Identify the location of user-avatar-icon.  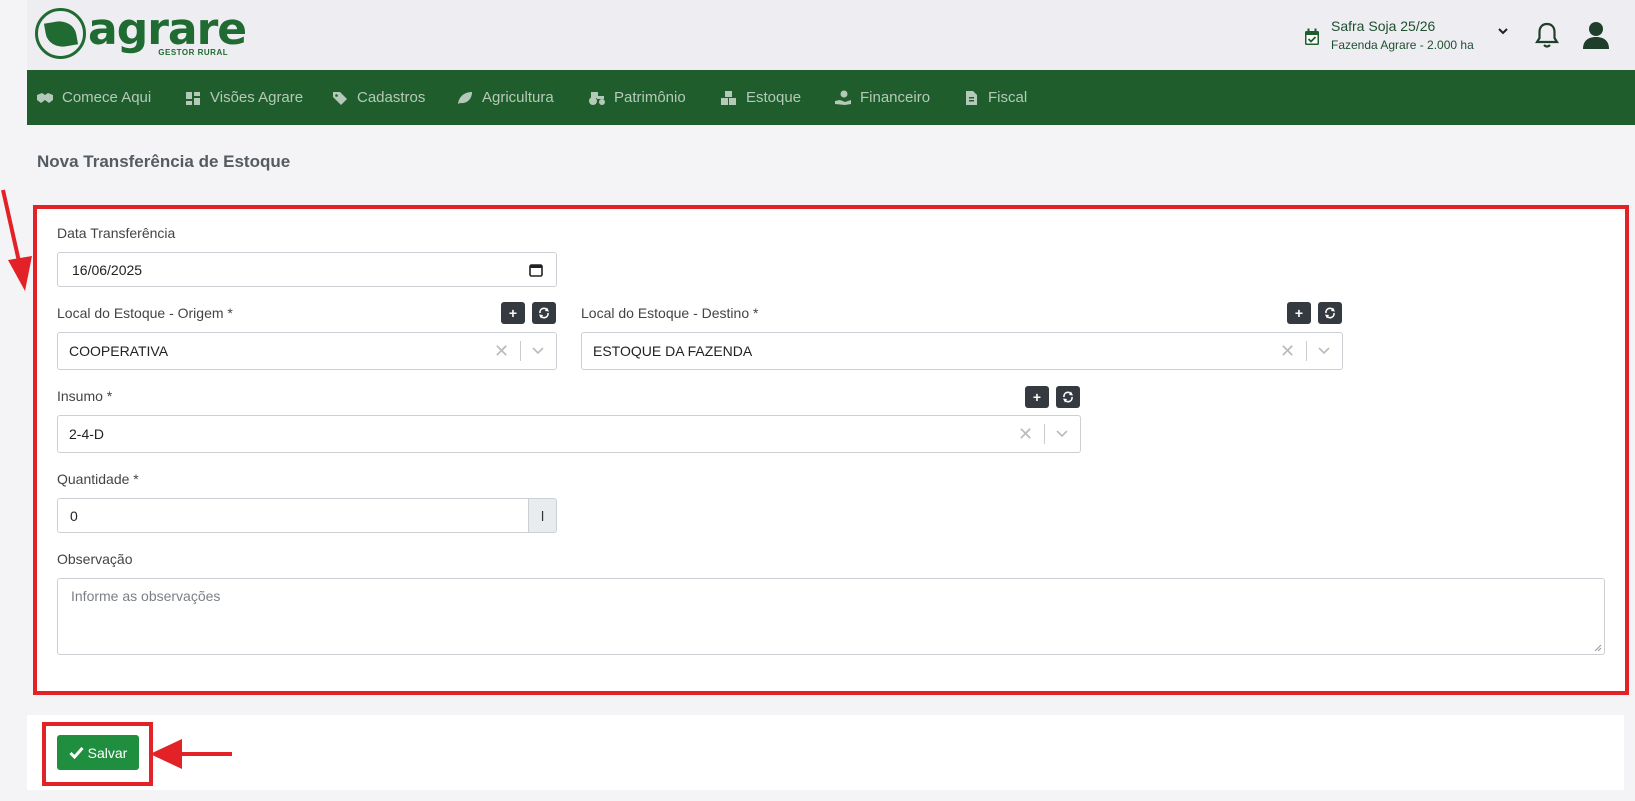
(1596, 35).